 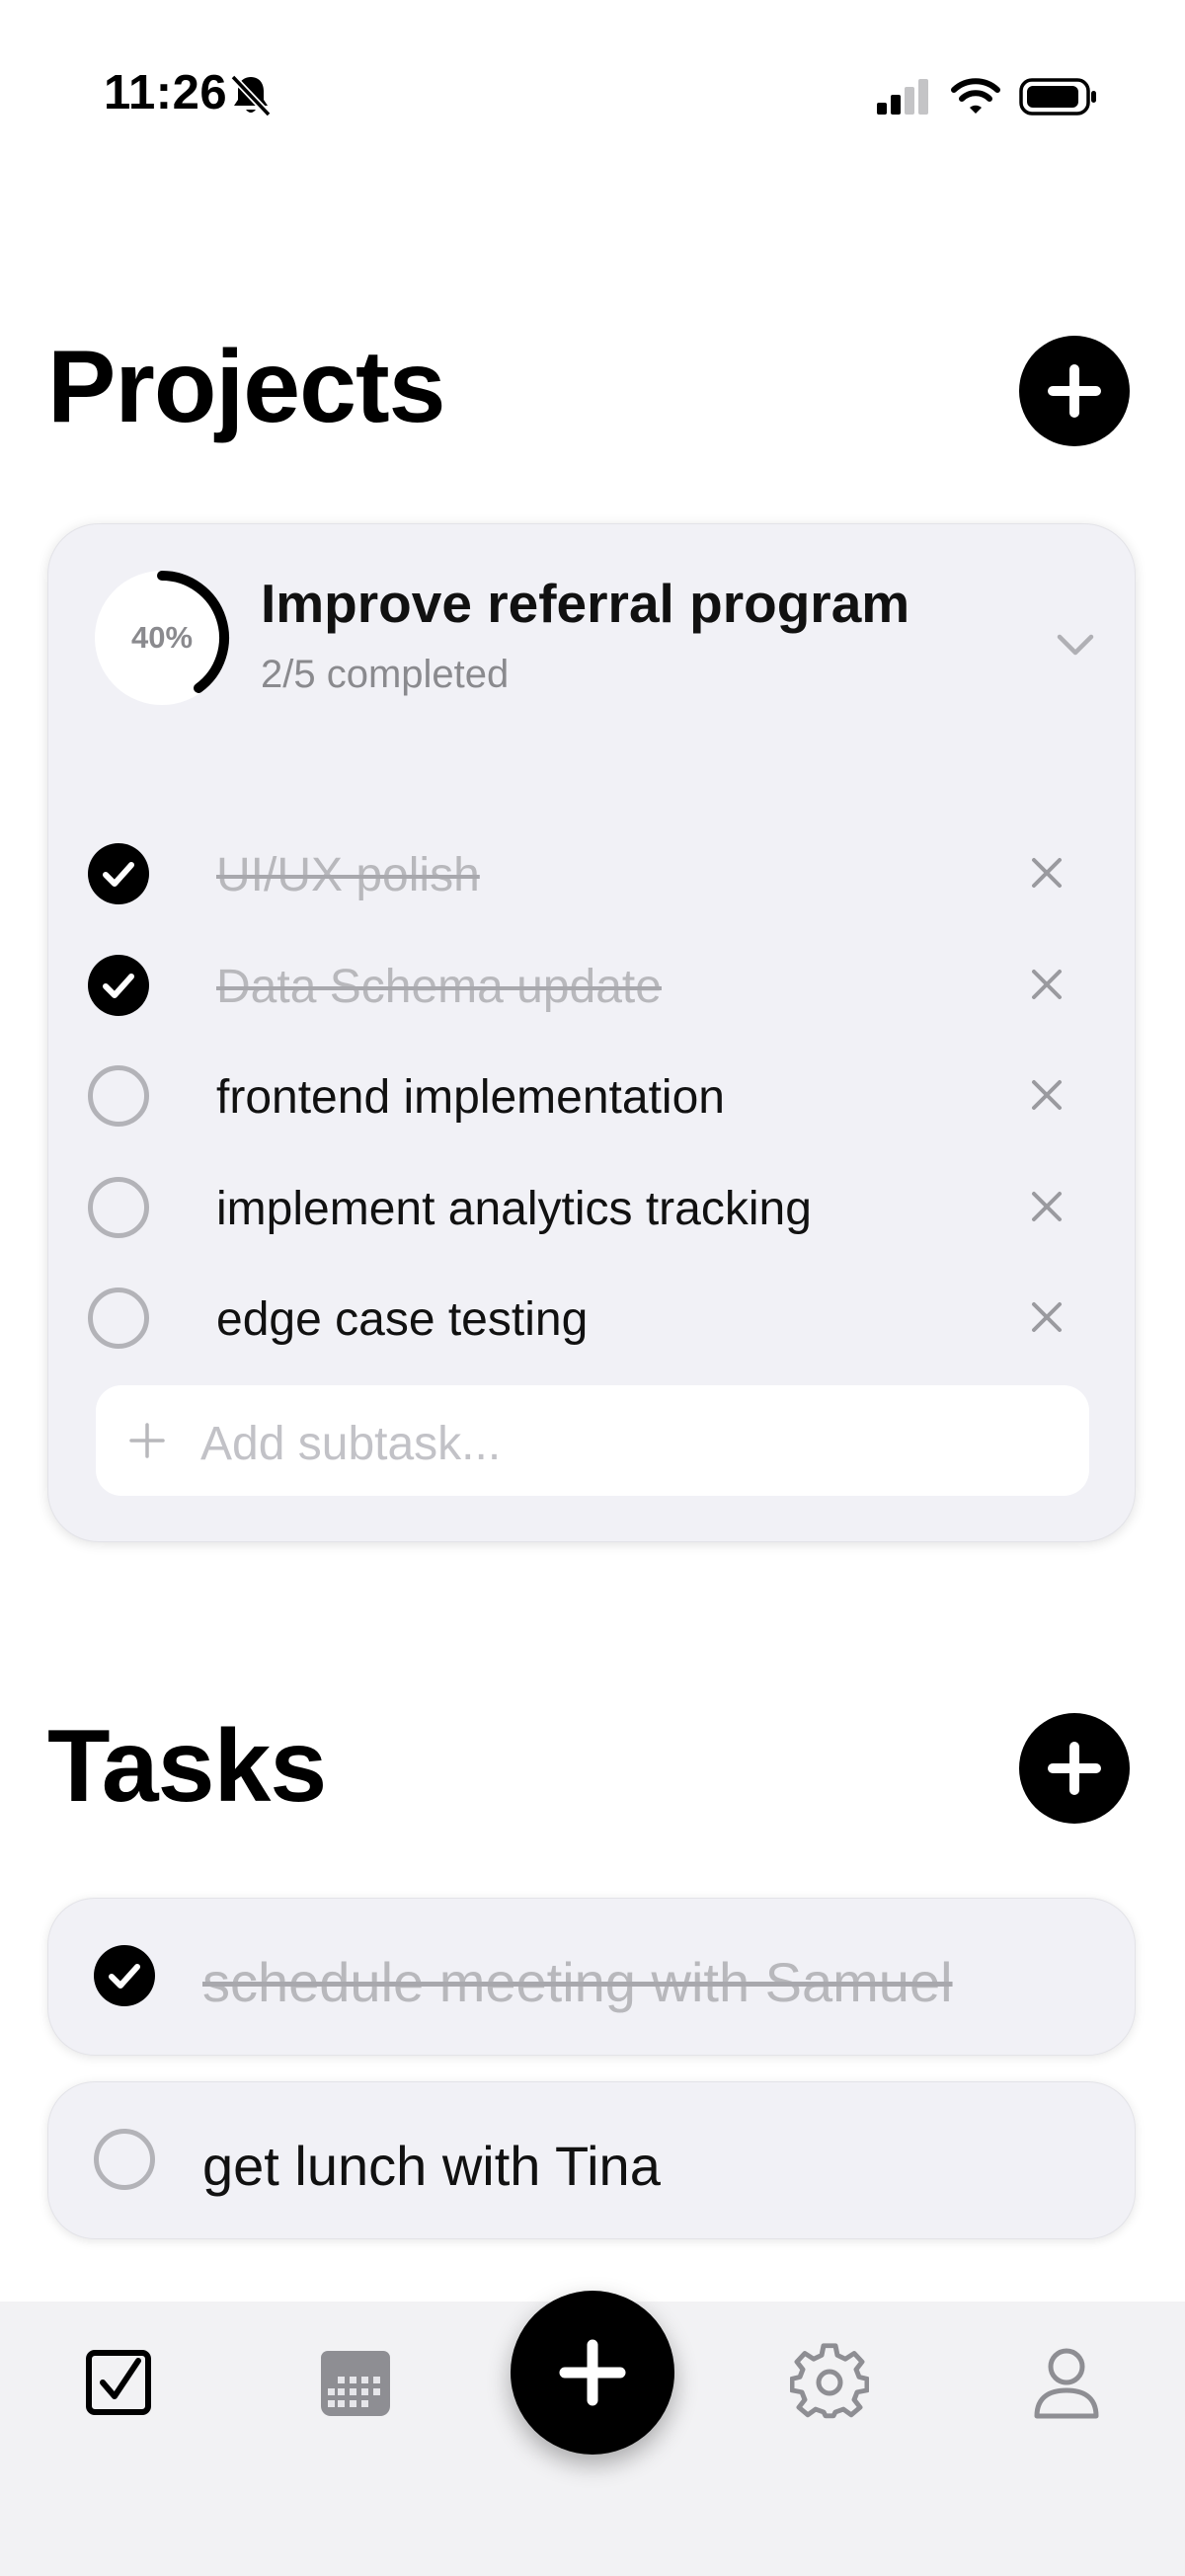 I want to click on subtask-row: Data Schema update, so click(x=596, y=984).